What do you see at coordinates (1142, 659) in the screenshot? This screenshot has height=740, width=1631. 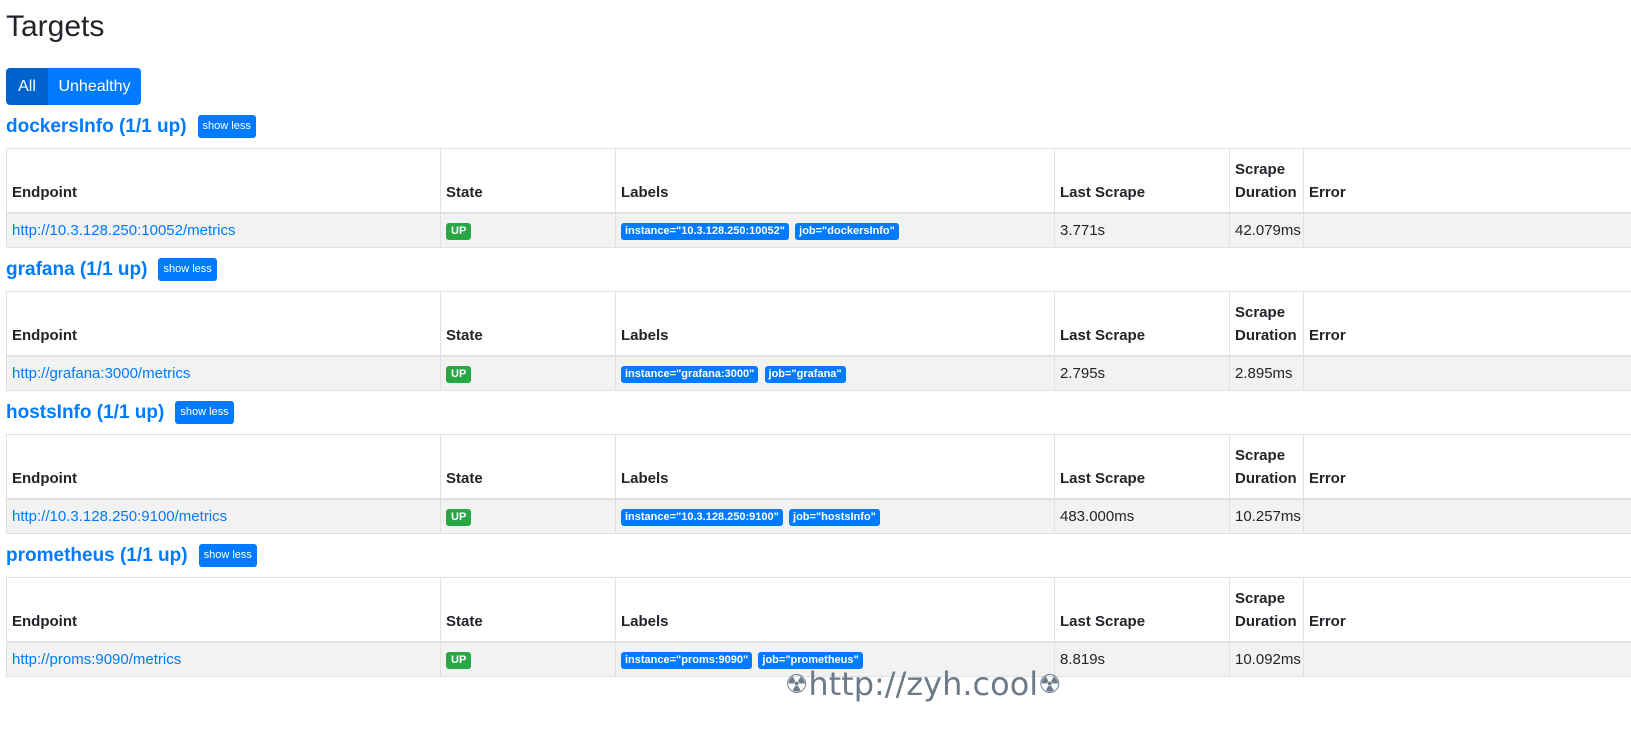 I see `last-scrape-cell: 8.819s` at bounding box center [1142, 659].